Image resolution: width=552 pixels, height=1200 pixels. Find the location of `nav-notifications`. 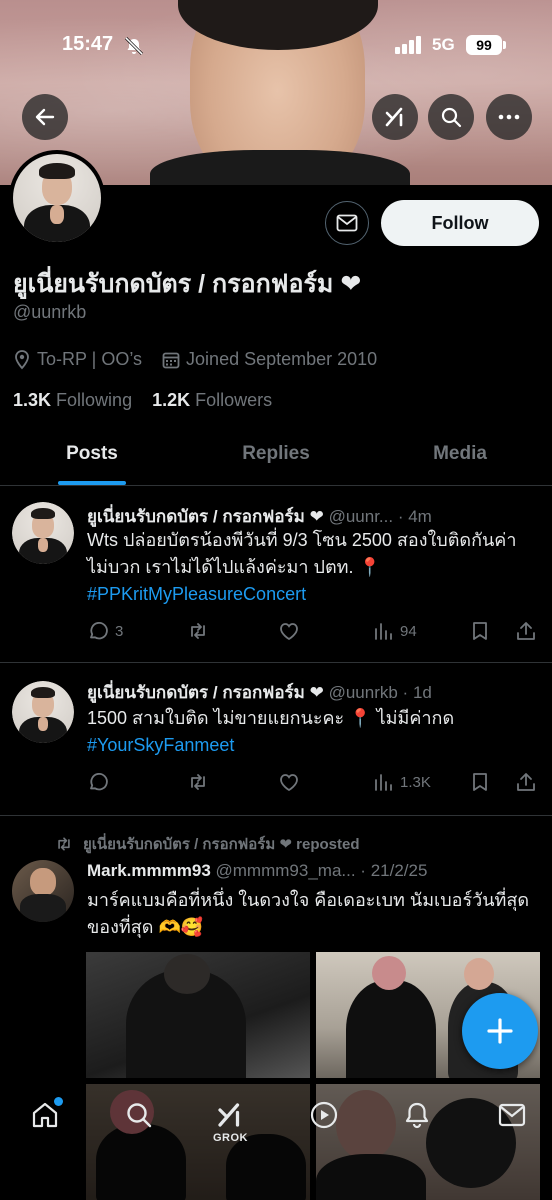

nav-notifications is located at coordinates (417, 1115).